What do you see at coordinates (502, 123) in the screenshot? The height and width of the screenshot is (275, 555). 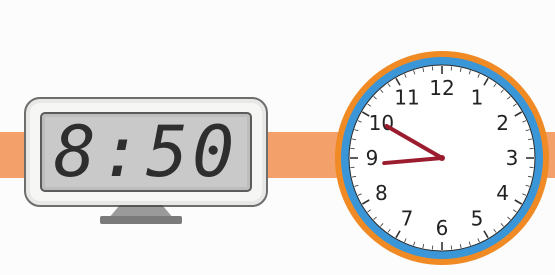 I see `clock-number: 2` at bounding box center [502, 123].